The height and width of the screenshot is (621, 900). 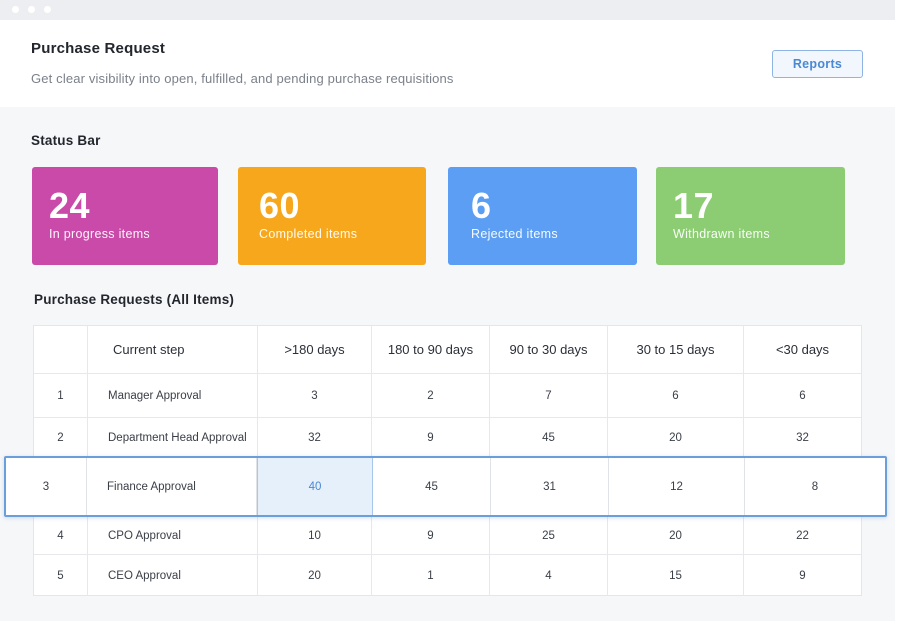 What do you see at coordinates (802, 349) in the screenshot?
I see `column-header-under-30: <30 days` at bounding box center [802, 349].